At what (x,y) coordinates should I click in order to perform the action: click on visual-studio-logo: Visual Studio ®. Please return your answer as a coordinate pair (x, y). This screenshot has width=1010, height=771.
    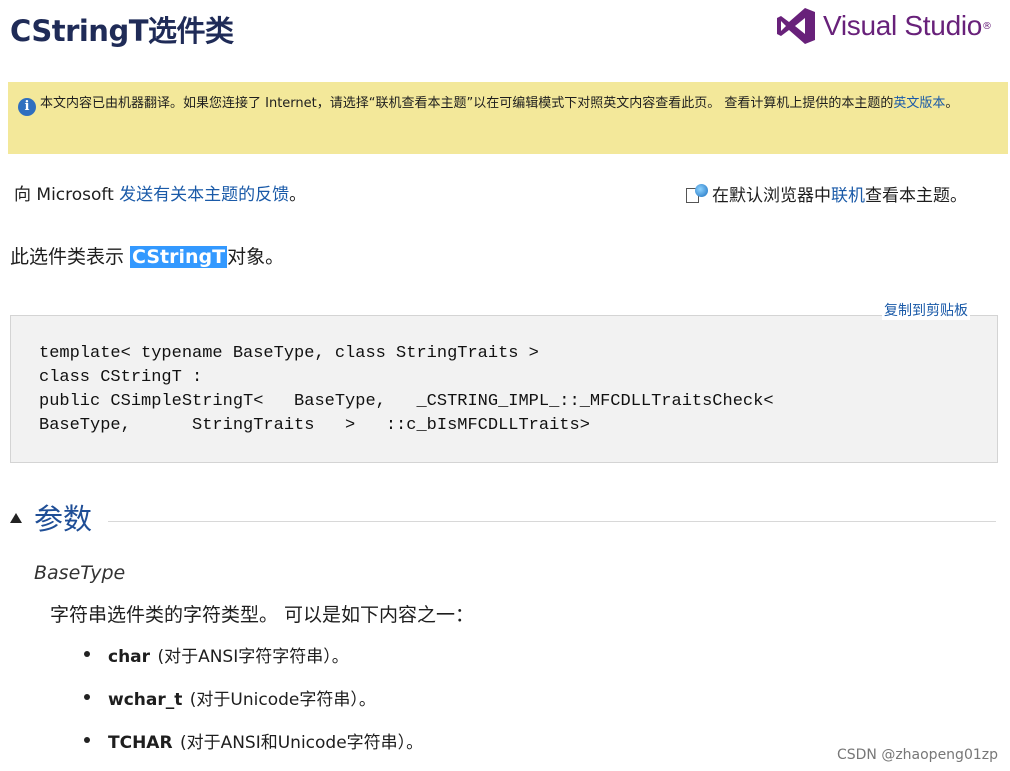
    Looking at the image, I should click on (883, 26).